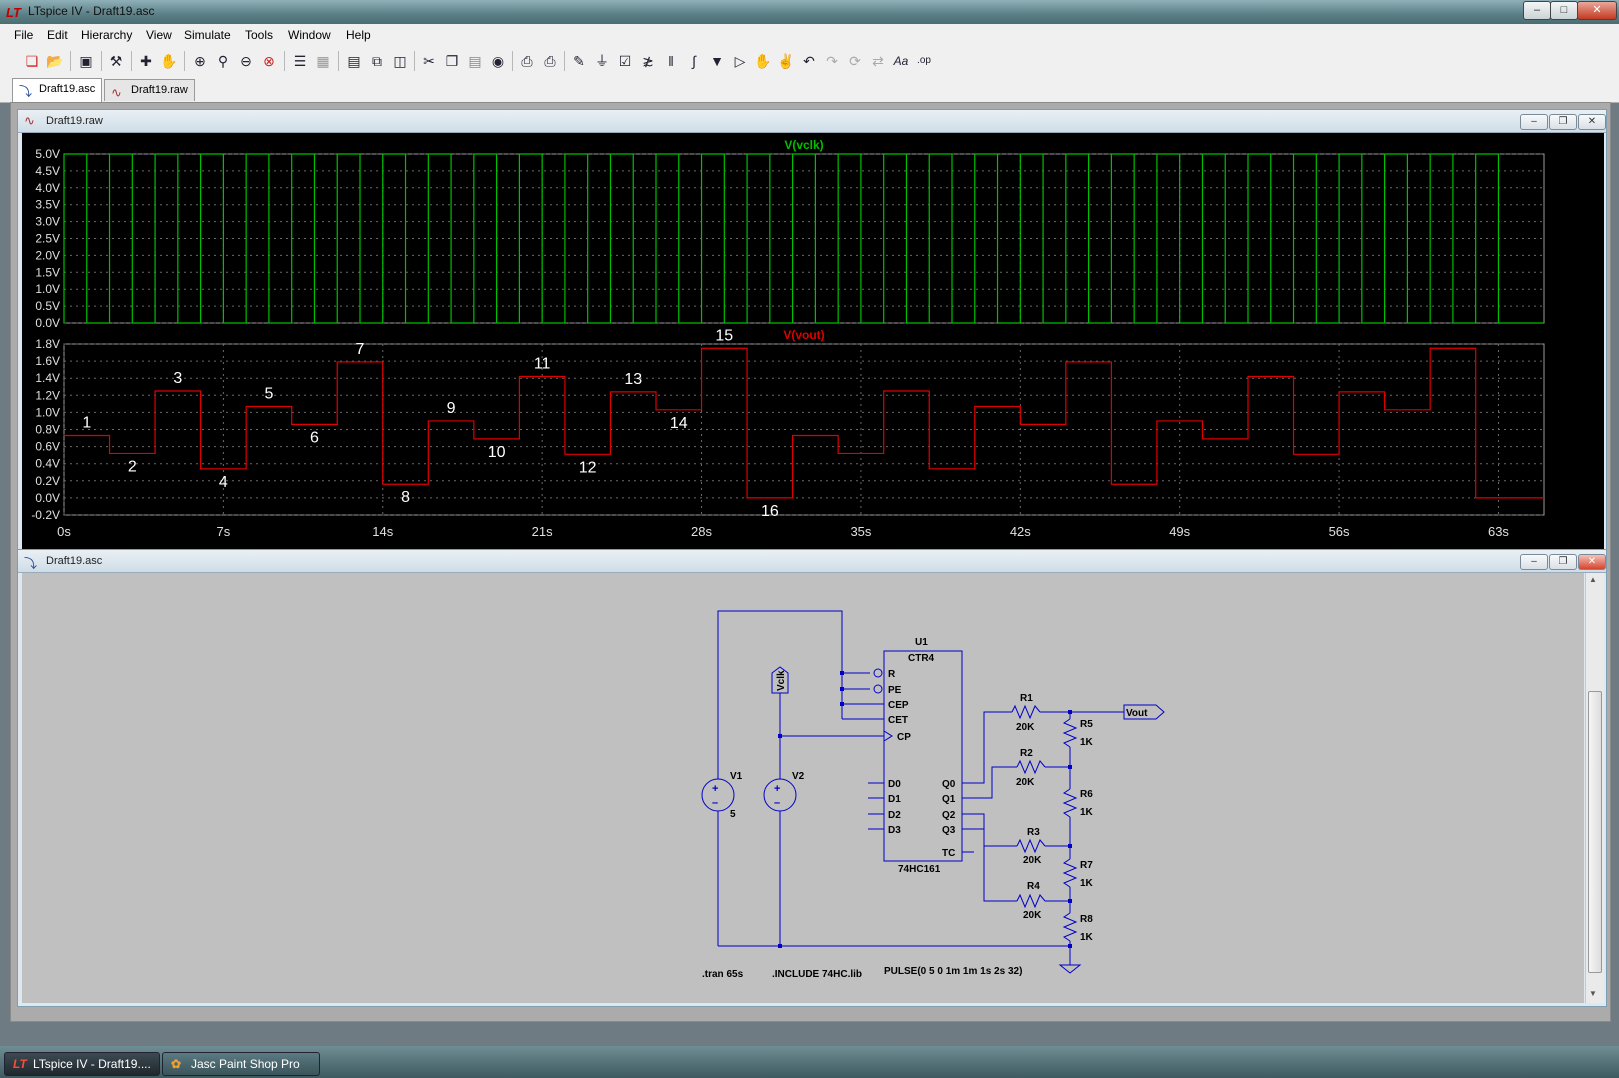 The height and width of the screenshot is (1078, 1619). I want to click on r1-name: R1, so click(1026, 698).